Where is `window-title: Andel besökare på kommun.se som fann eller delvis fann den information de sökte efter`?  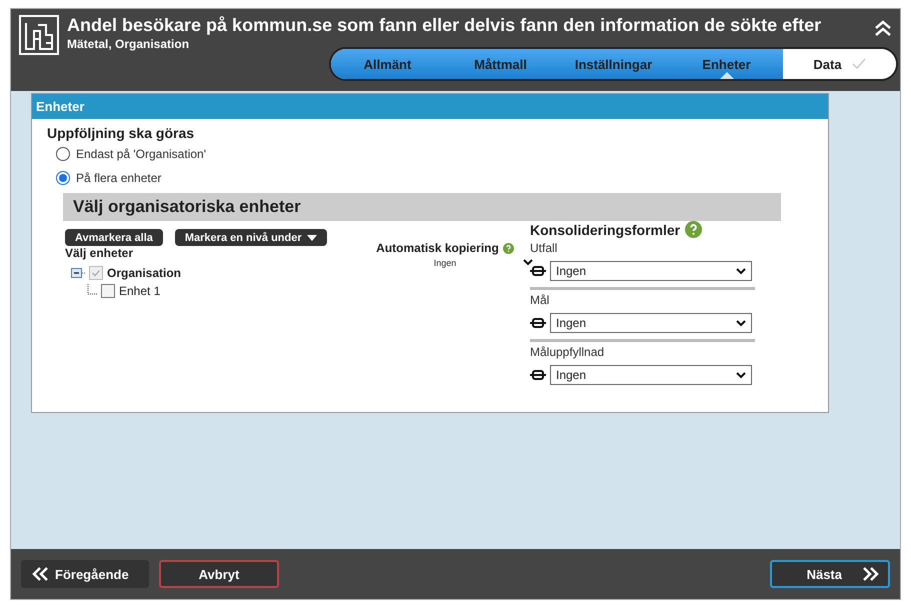 window-title: Andel besökare på kommun.se som fann eller delvis fann den information de sökte efter is located at coordinates (444, 25).